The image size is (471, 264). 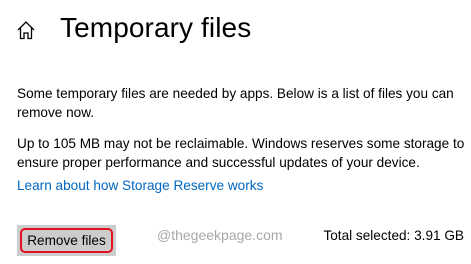 What do you see at coordinates (393, 235) in the screenshot?
I see `total-selected: Total selected: 3.91 GB` at bounding box center [393, 235].